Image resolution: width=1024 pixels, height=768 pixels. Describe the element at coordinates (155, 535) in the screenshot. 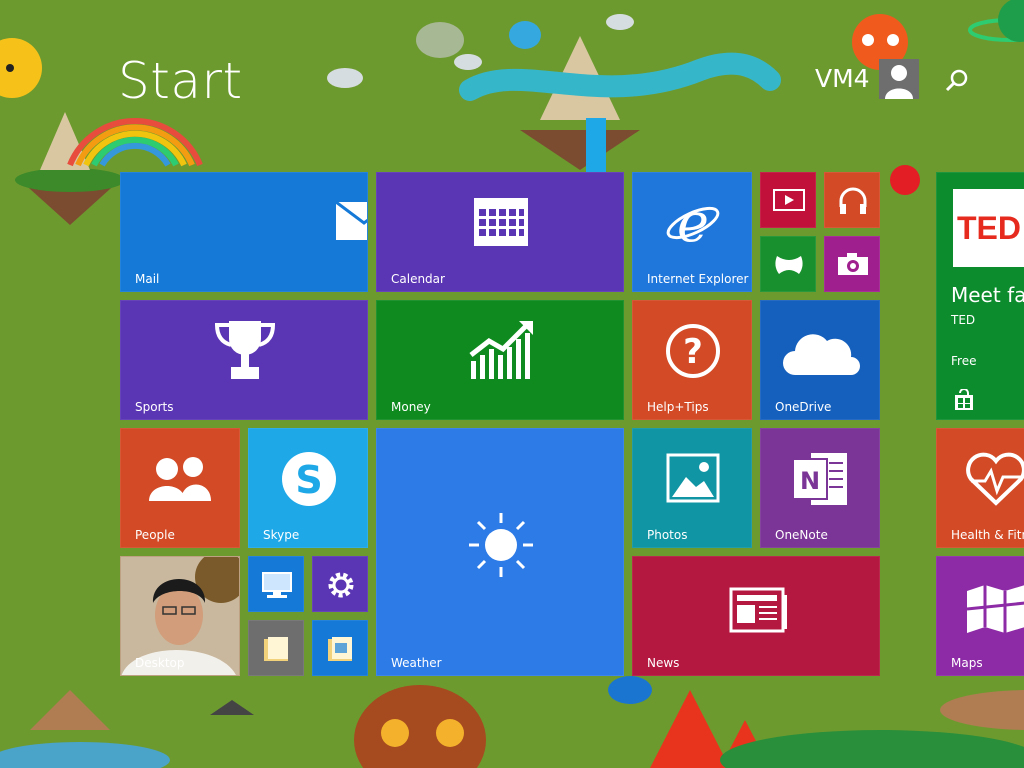

I see `tile-label: People` at that location.